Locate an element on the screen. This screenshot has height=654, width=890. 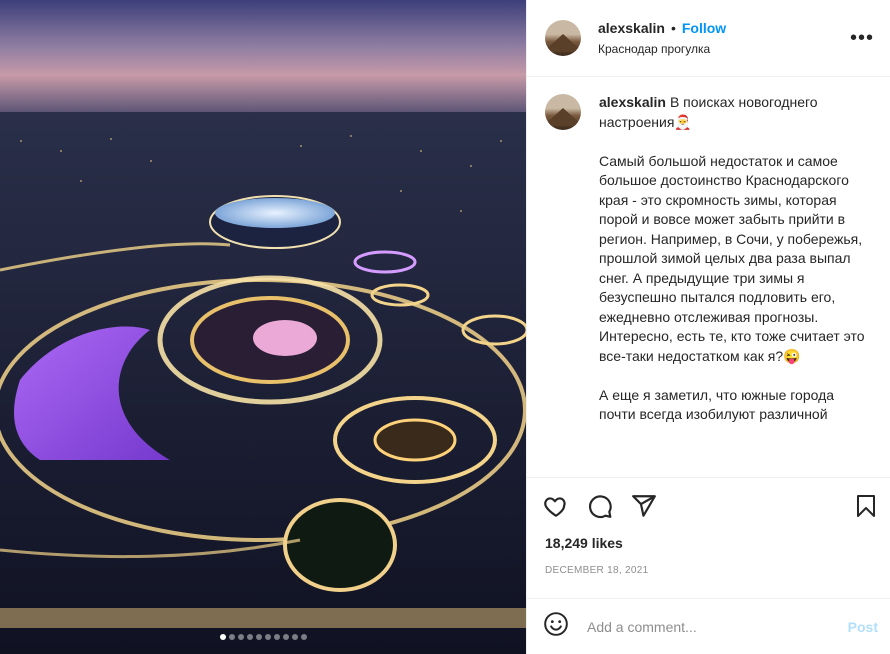
action-bar is located at coordinates (708, 505).